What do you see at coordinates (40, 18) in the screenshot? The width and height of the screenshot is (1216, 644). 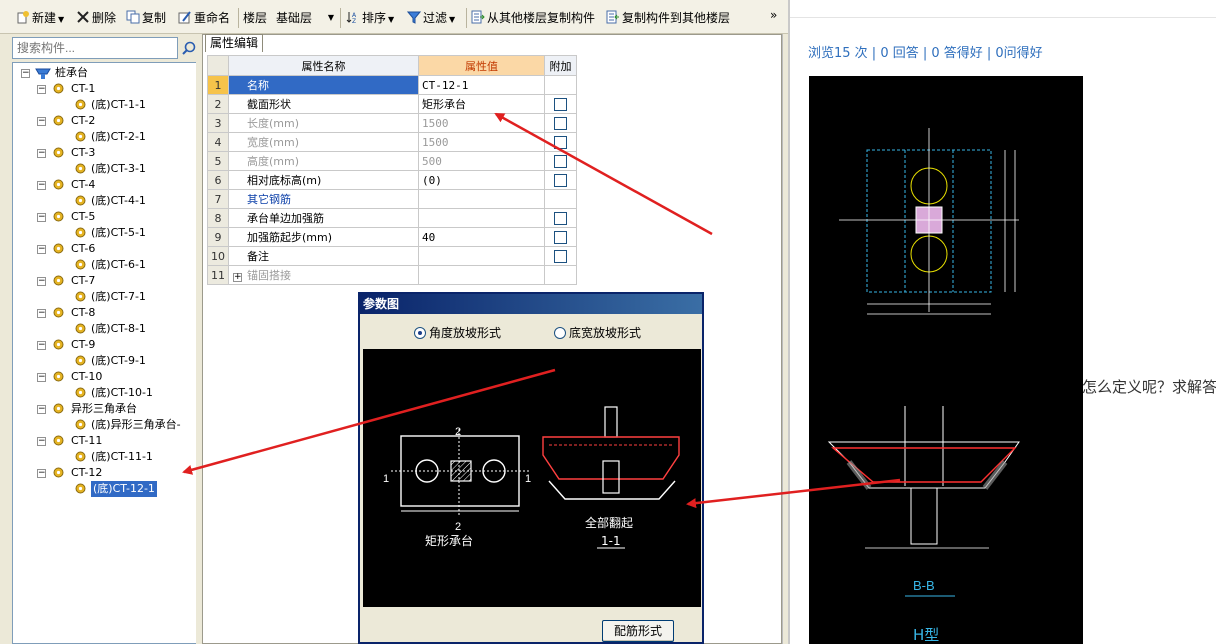 I see `new-button: 新建 ▼` at bounding box center [40, 18].